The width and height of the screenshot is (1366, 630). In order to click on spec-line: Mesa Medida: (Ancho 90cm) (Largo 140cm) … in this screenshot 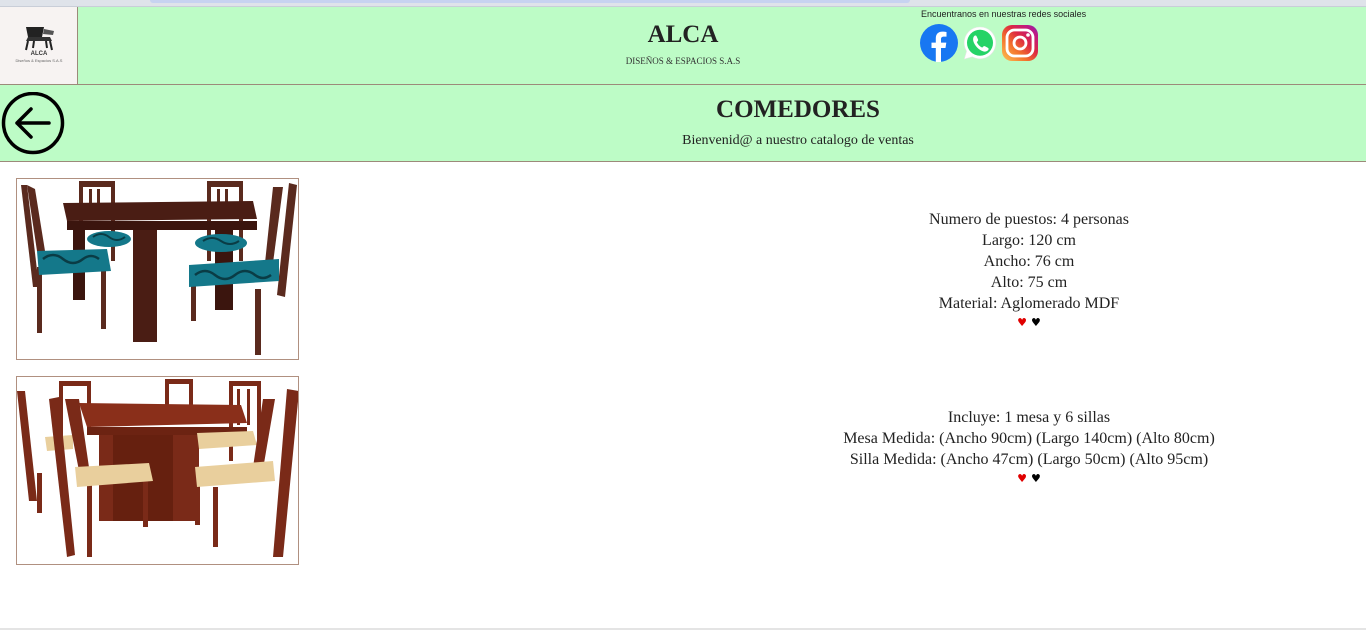, I will do `click(1029, 438)`.